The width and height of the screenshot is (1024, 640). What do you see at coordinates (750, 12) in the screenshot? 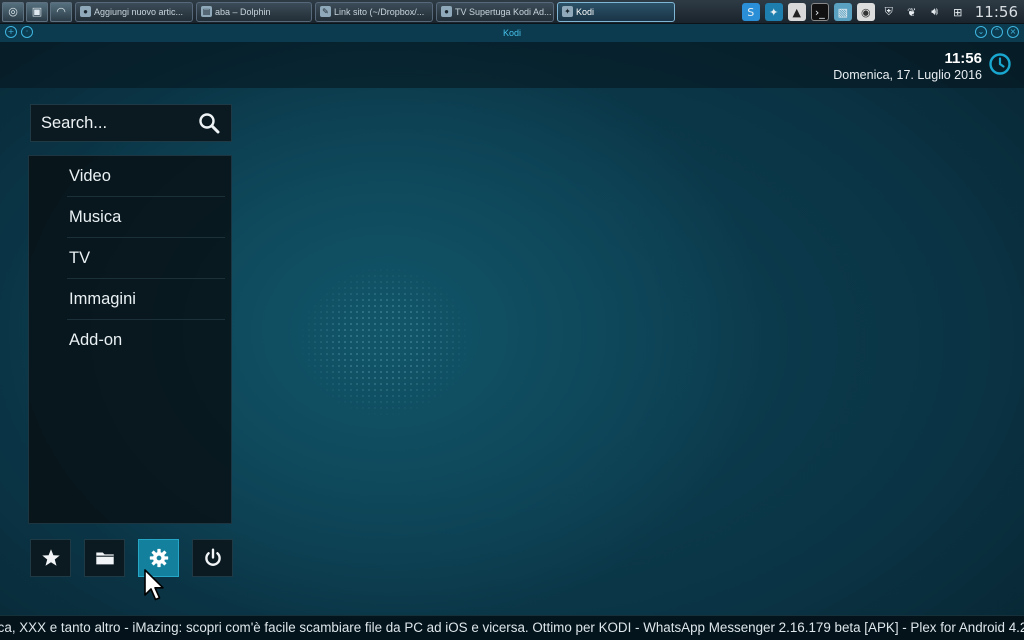
I see `skype-icon: S` at bounding box center [750, 12].